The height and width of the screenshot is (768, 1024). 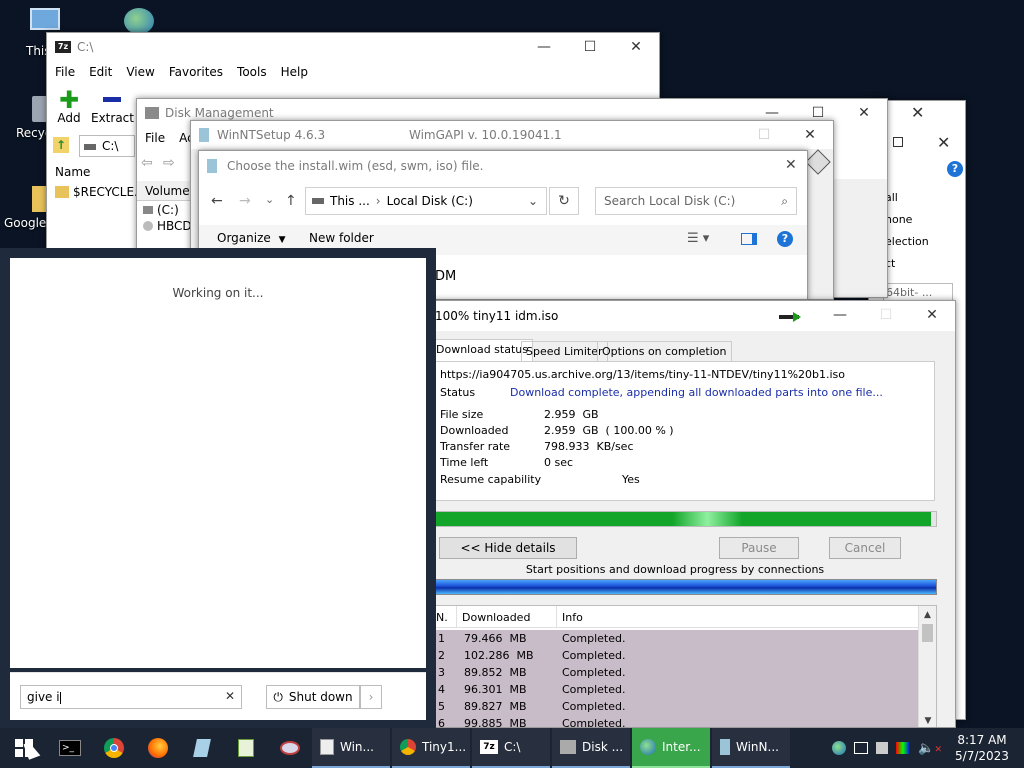 What do you see at coordinates (818, 162) in the screenshot?
I see `drive-tool-icon` at bounding box center [818, 162].